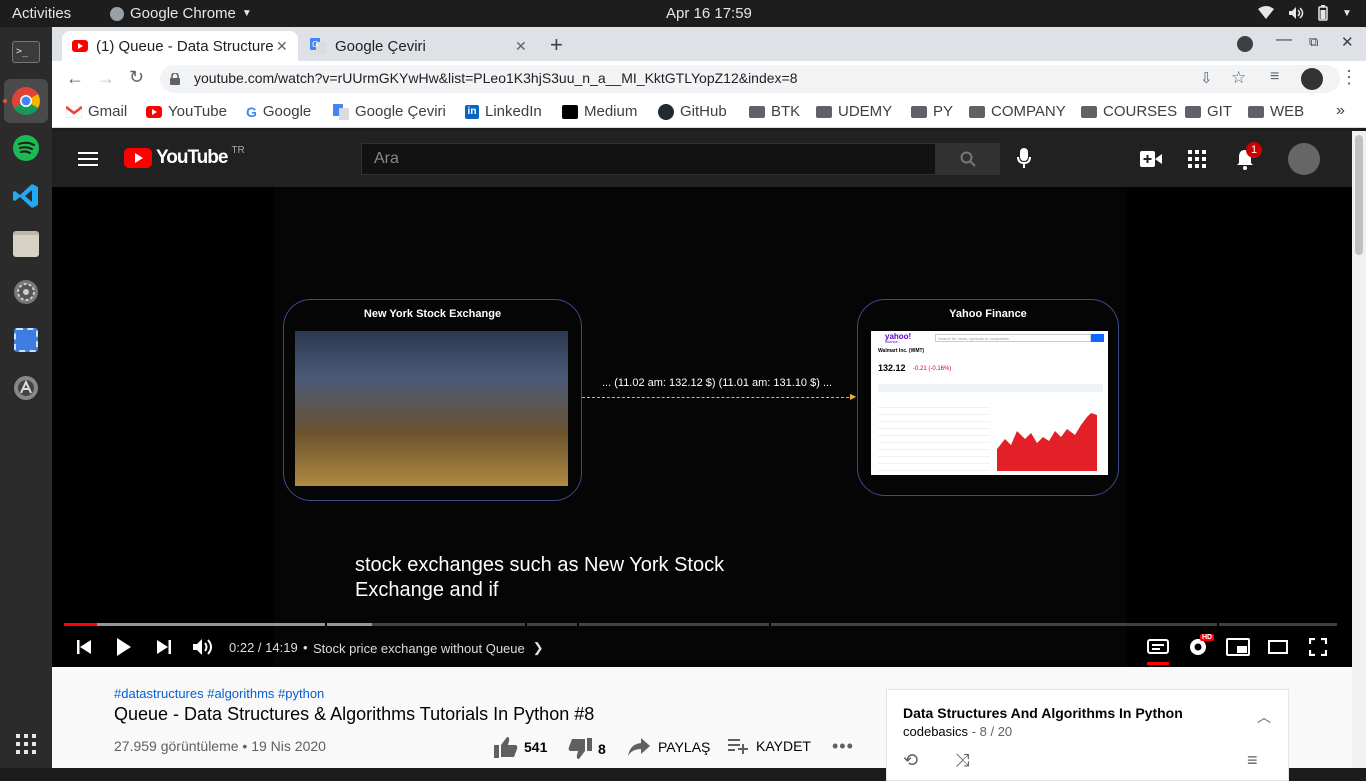 The height and width of the screenshot is (781, 1366). Describe the element at coordinates (943, 111) in the screenshot. I see `bookmark-label: PY` at that location.